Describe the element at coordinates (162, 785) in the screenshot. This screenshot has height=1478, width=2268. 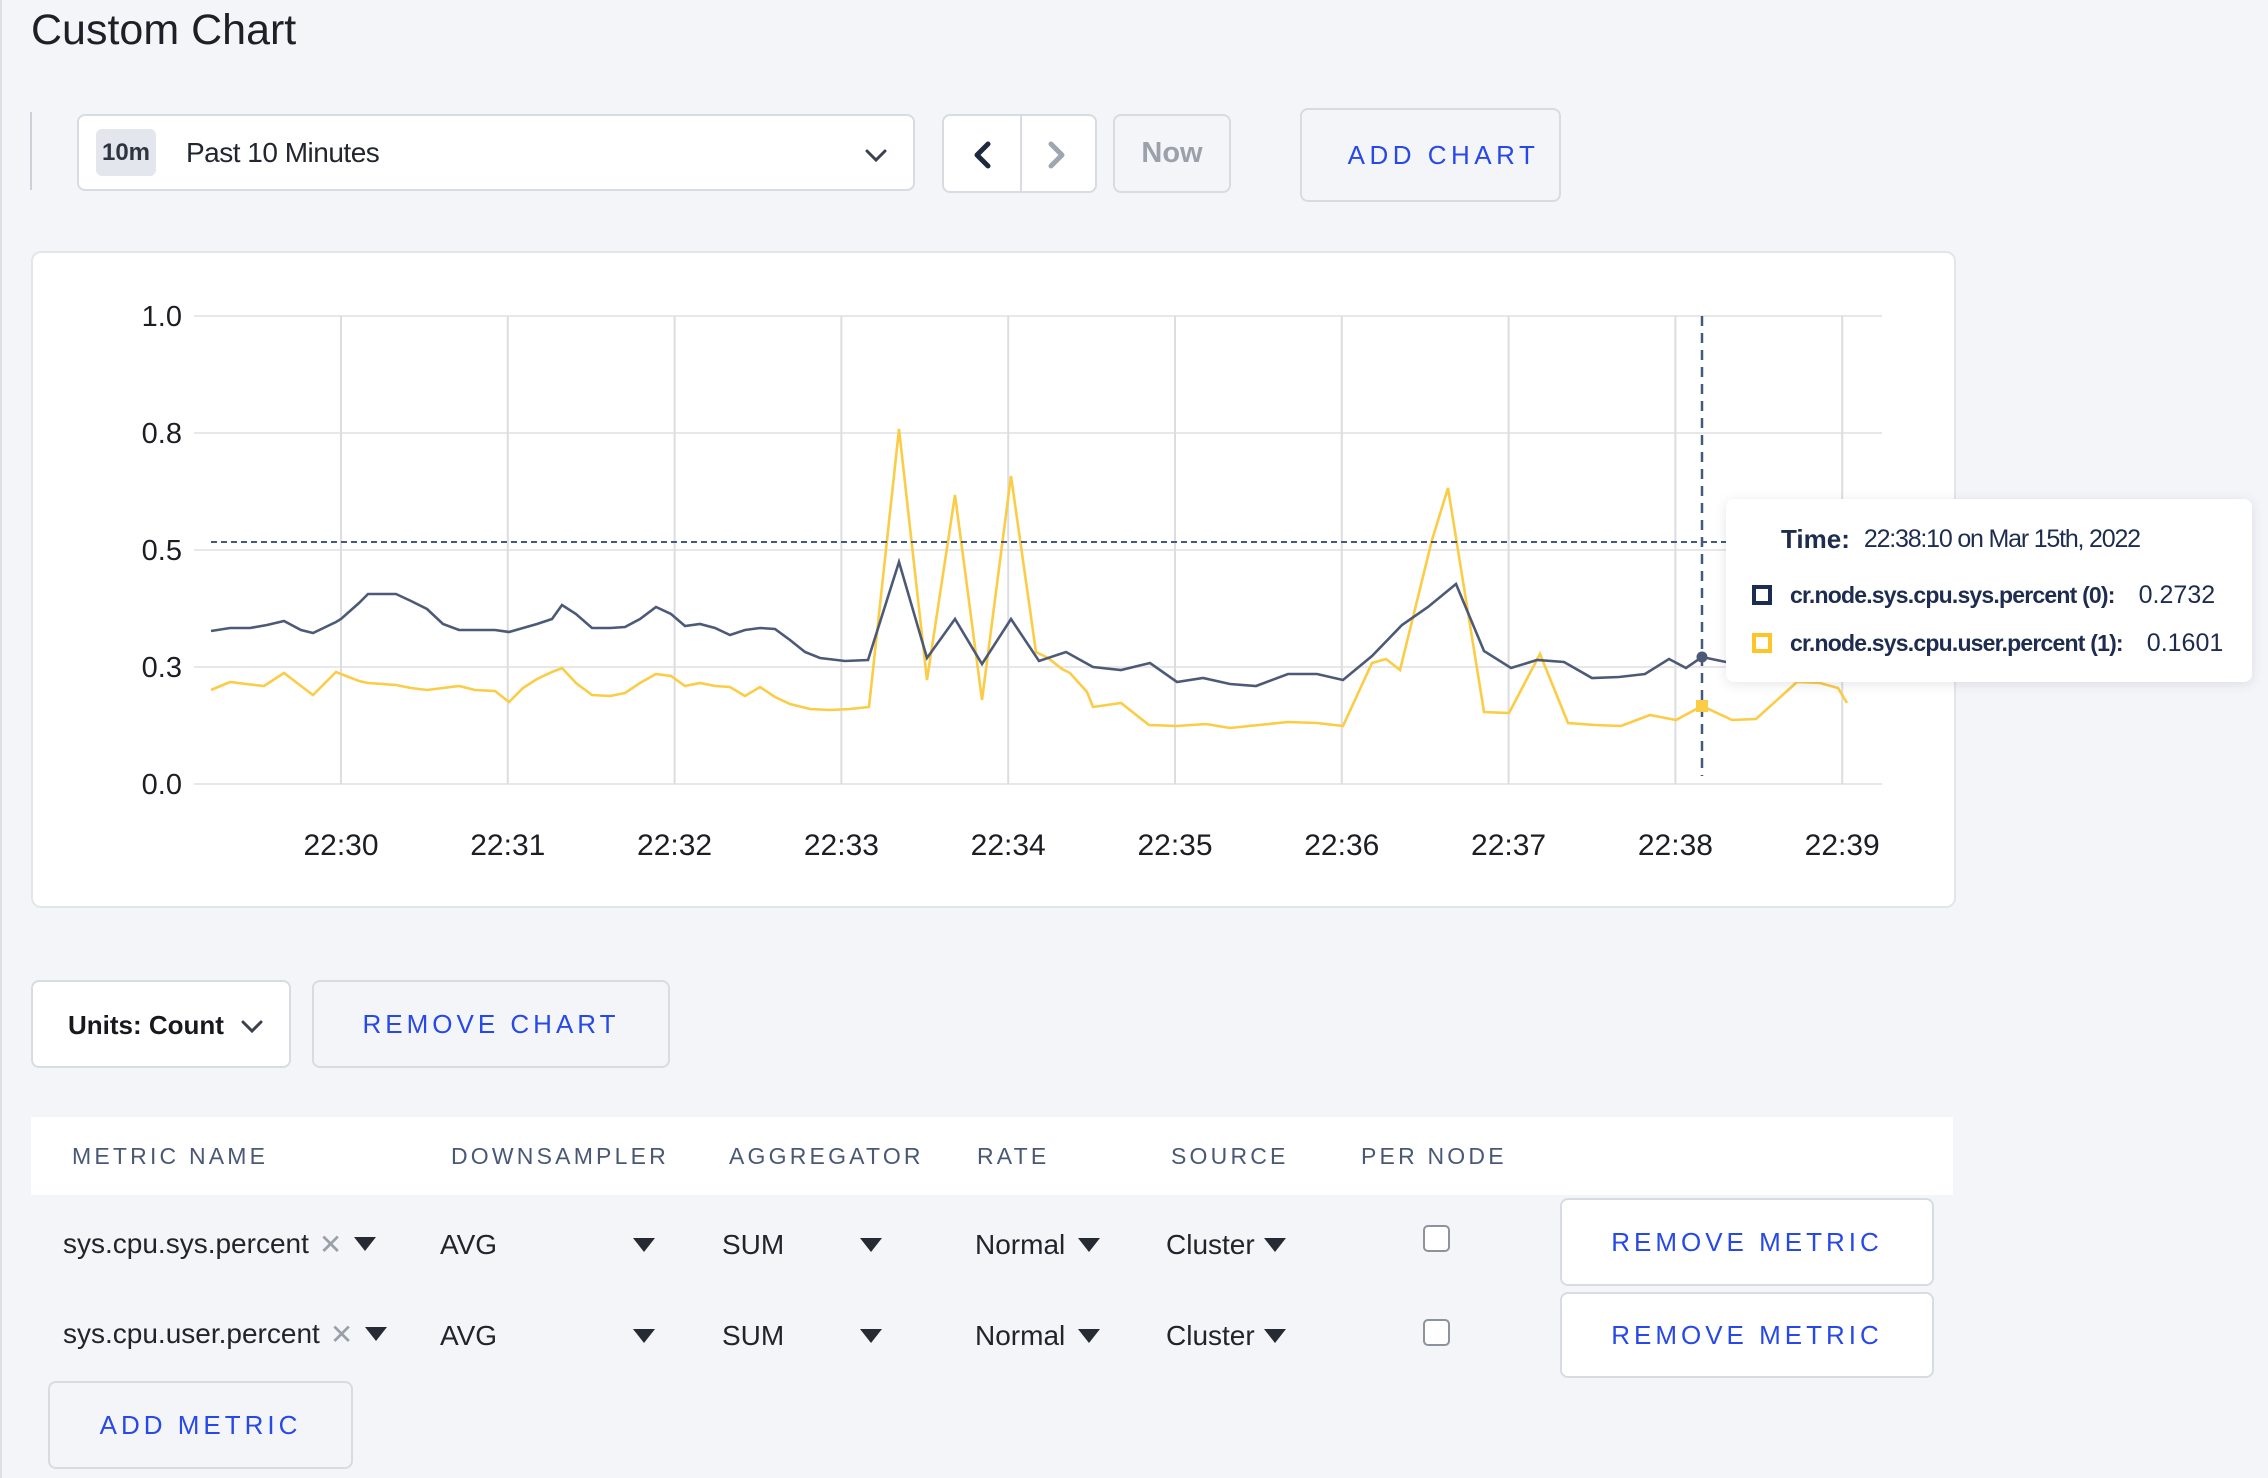
I see `svg-text: 0.0` at that location.